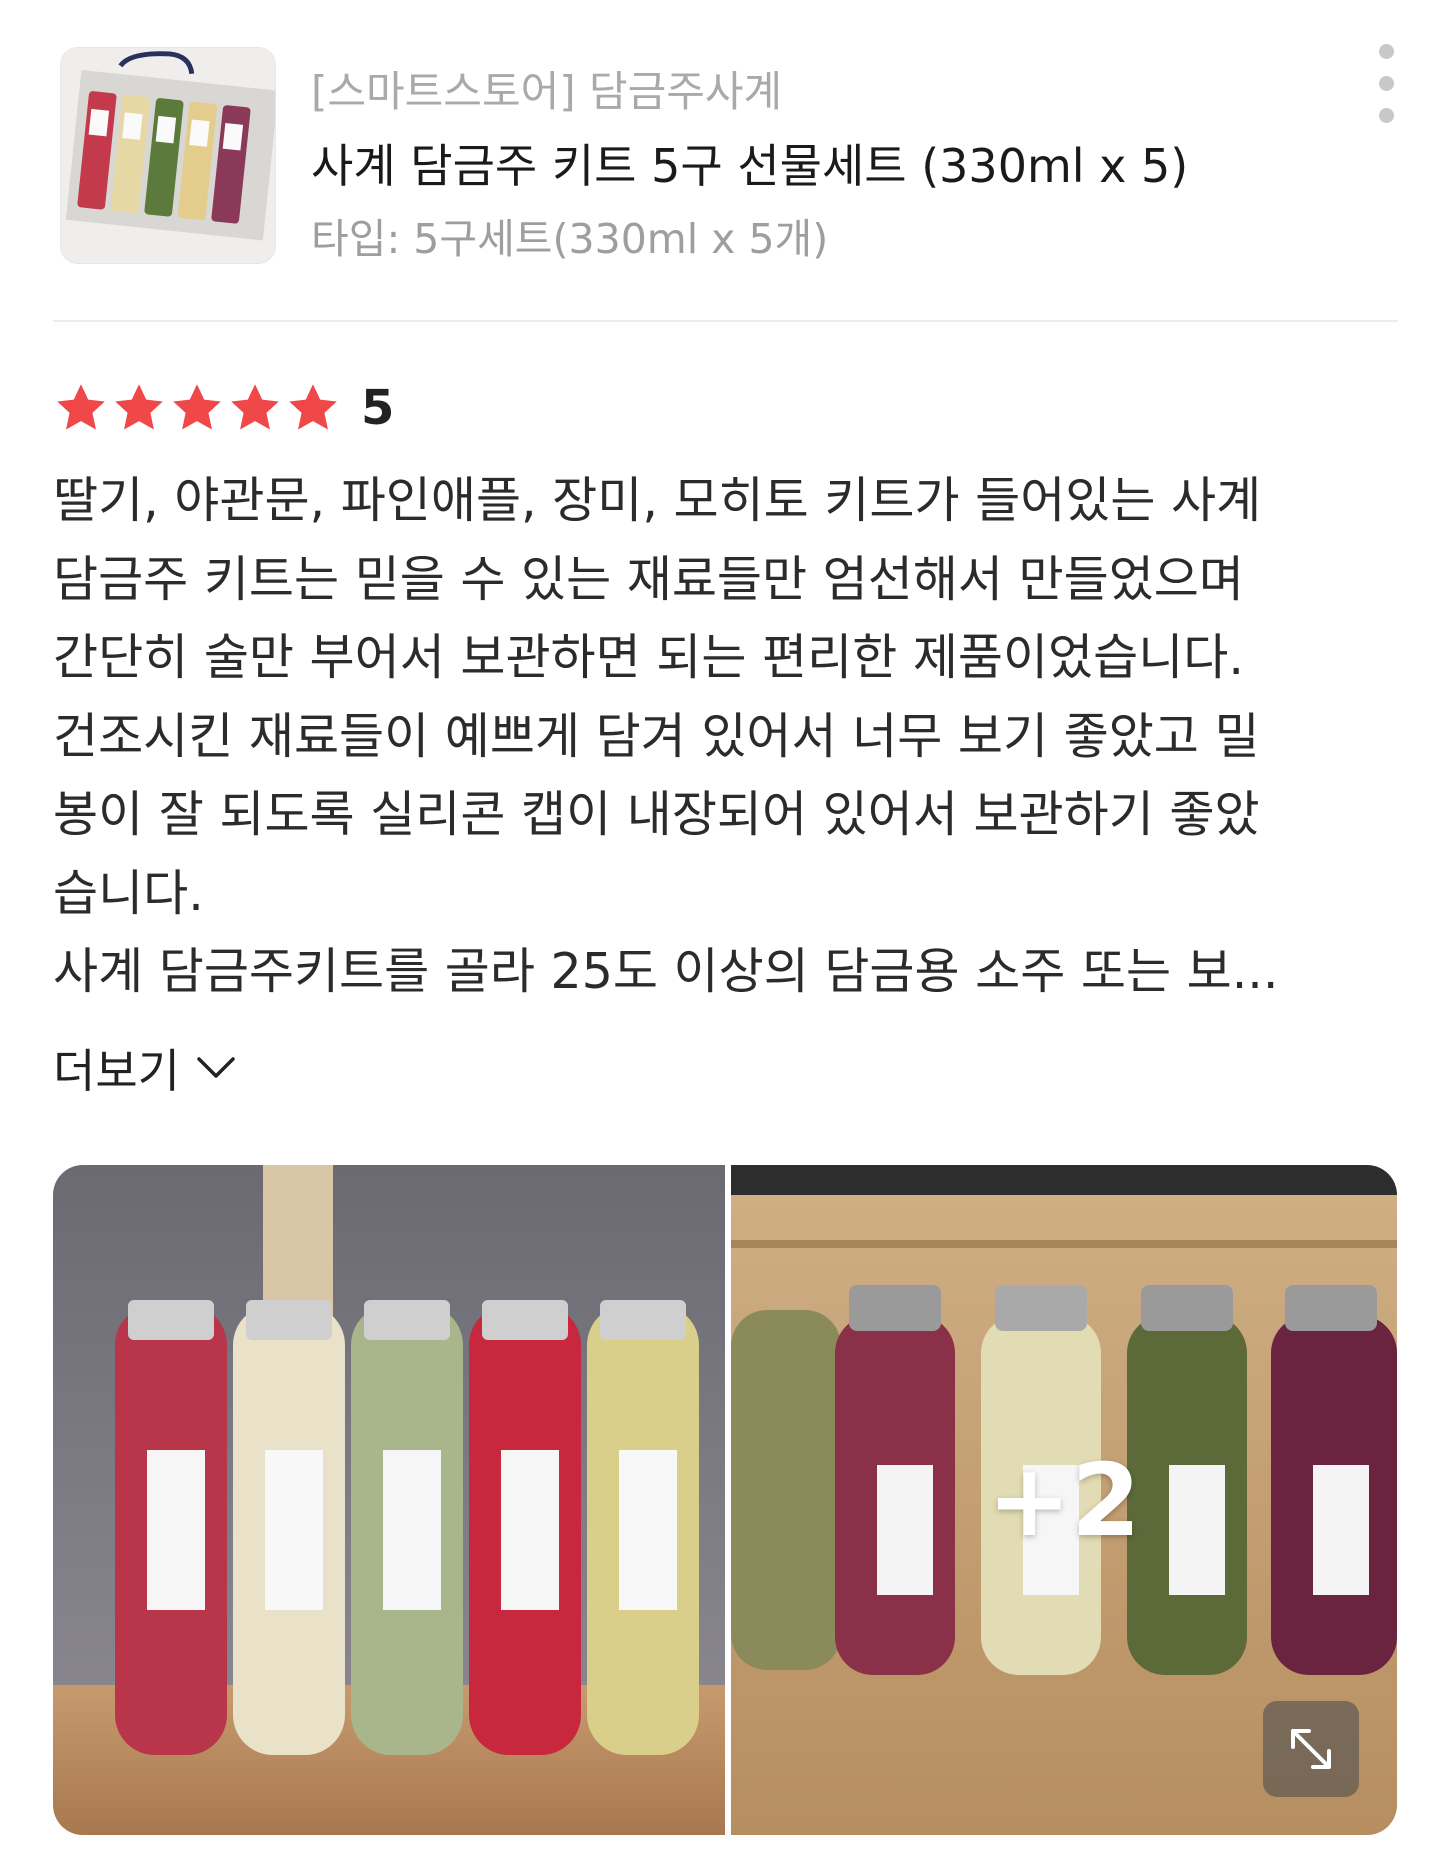 The height and width of the screenshot is (1870, 1440). What do you see at coordinates (116, 1071) in the screenshot?
I see `more-label: 더보기` at bounding box center [116, 1071].